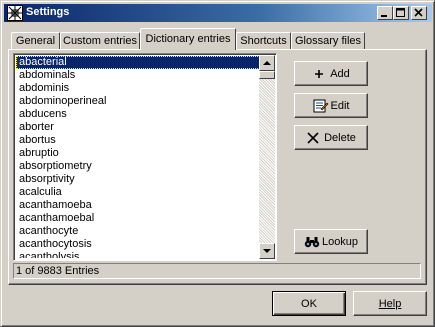 Image resolution: width=435 pixels, height=327 pixels. Describe the element at coordinates (340, 105) in the screenshot. I see `edit-button-label: Edit` at that location.